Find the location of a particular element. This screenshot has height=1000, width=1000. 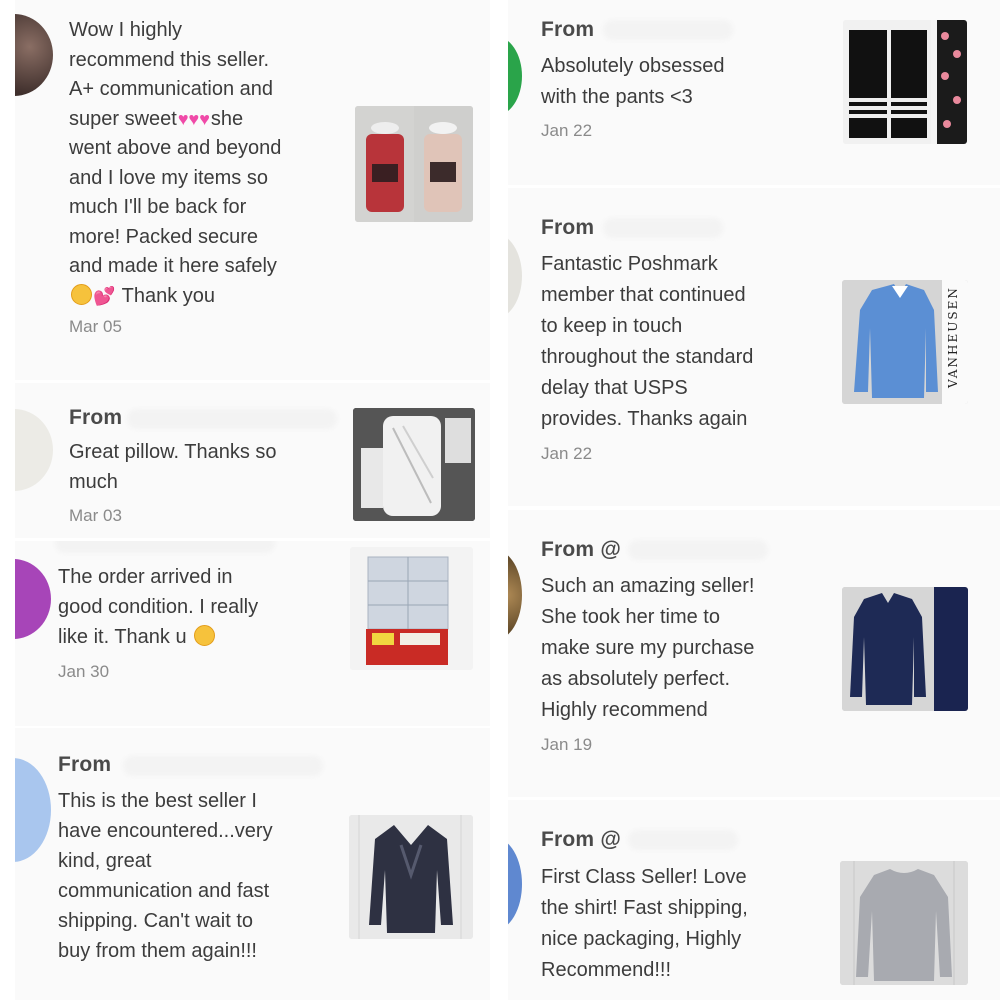

blue-dress-shirt-photo: VANHEUSEN is located at coordinates (905, 342).